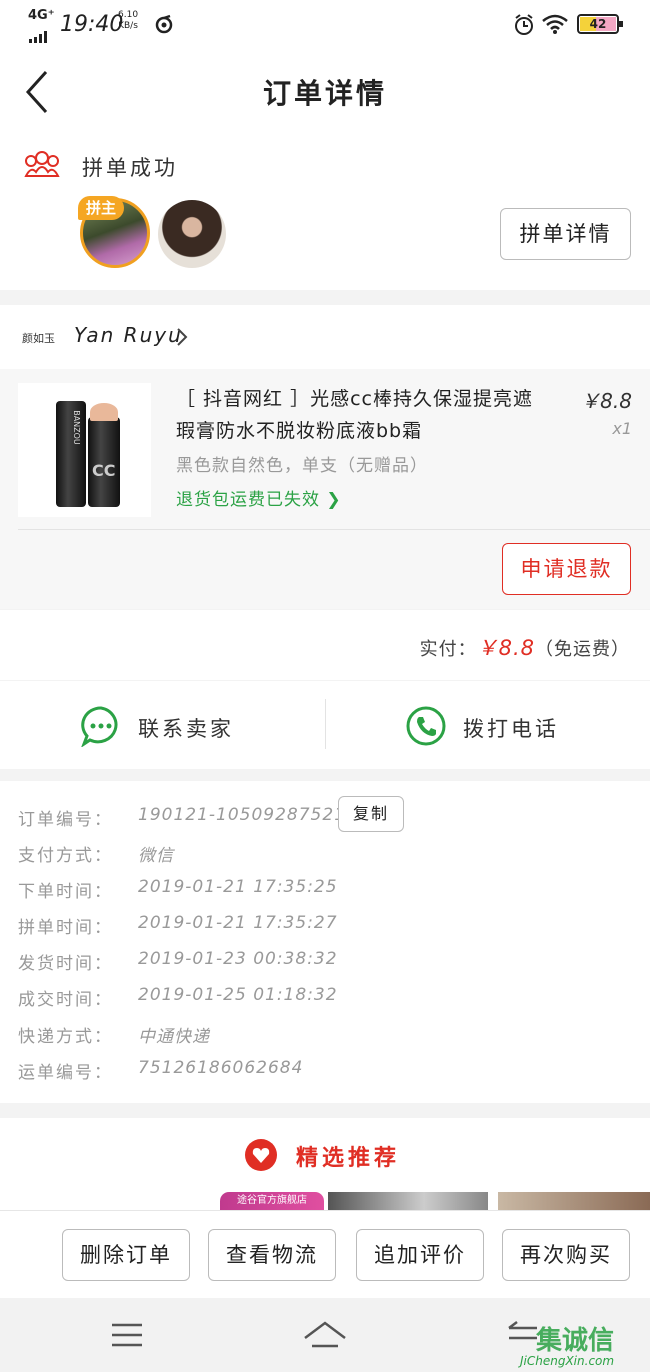  Describe the element at coordinates (622, 428) in the screenshot. I see `product-quantity: x1` at that location.